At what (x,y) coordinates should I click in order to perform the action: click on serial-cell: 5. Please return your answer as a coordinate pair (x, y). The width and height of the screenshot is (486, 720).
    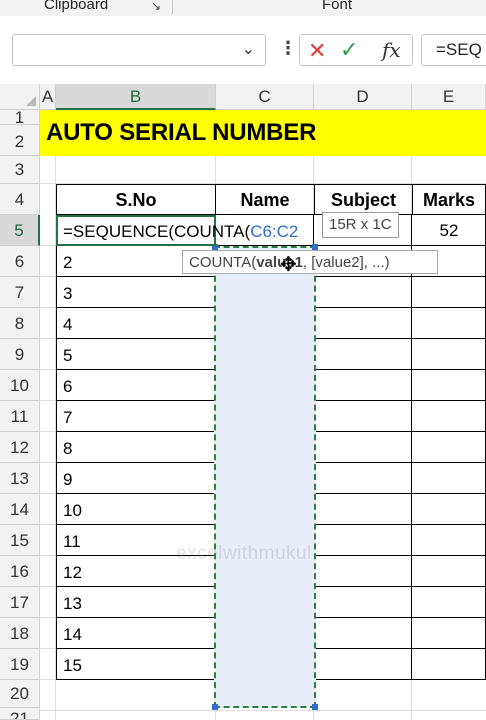
    Looking at the image, I should click on (65, 354).